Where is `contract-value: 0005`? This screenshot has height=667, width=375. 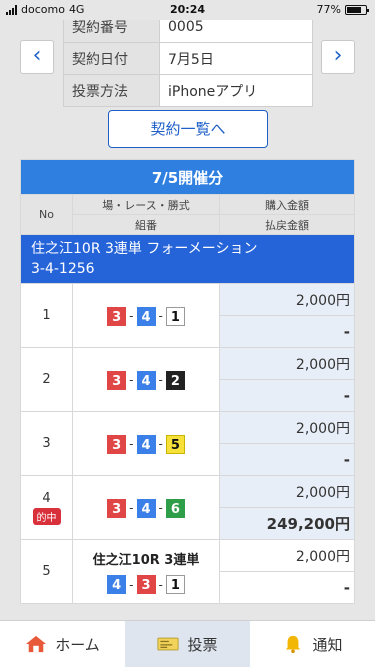 contract-value: 0005 is located at coordinates (236, 31).